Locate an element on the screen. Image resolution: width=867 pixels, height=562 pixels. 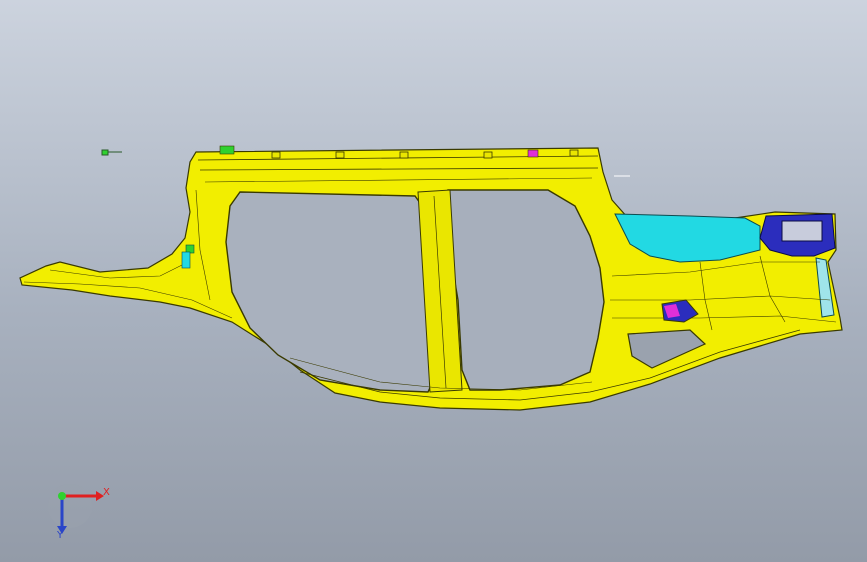
magenta-clip is located at coordinates (533, 153).